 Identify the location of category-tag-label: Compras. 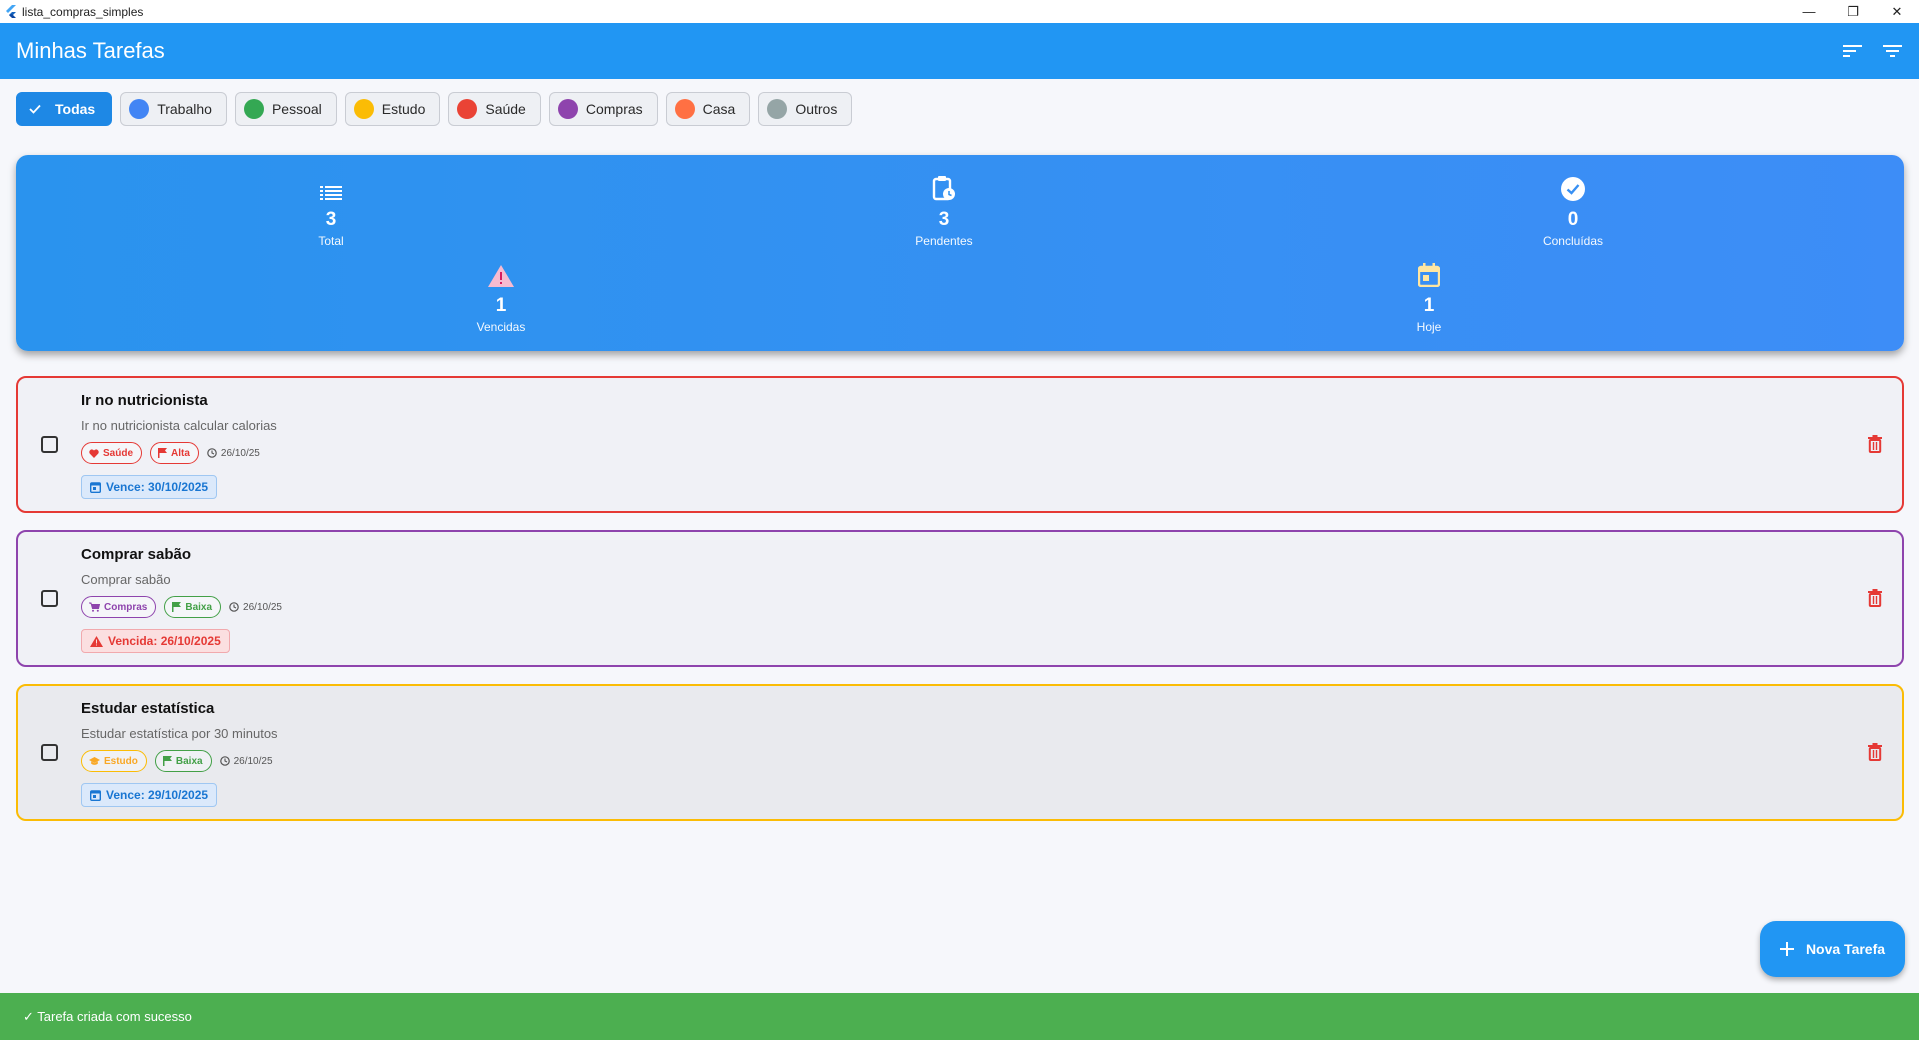
(126, 607).